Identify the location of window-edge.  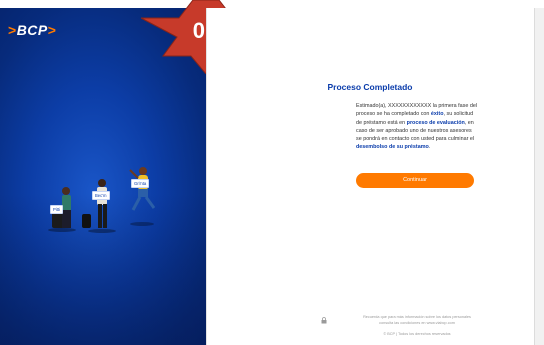
(539, 176).